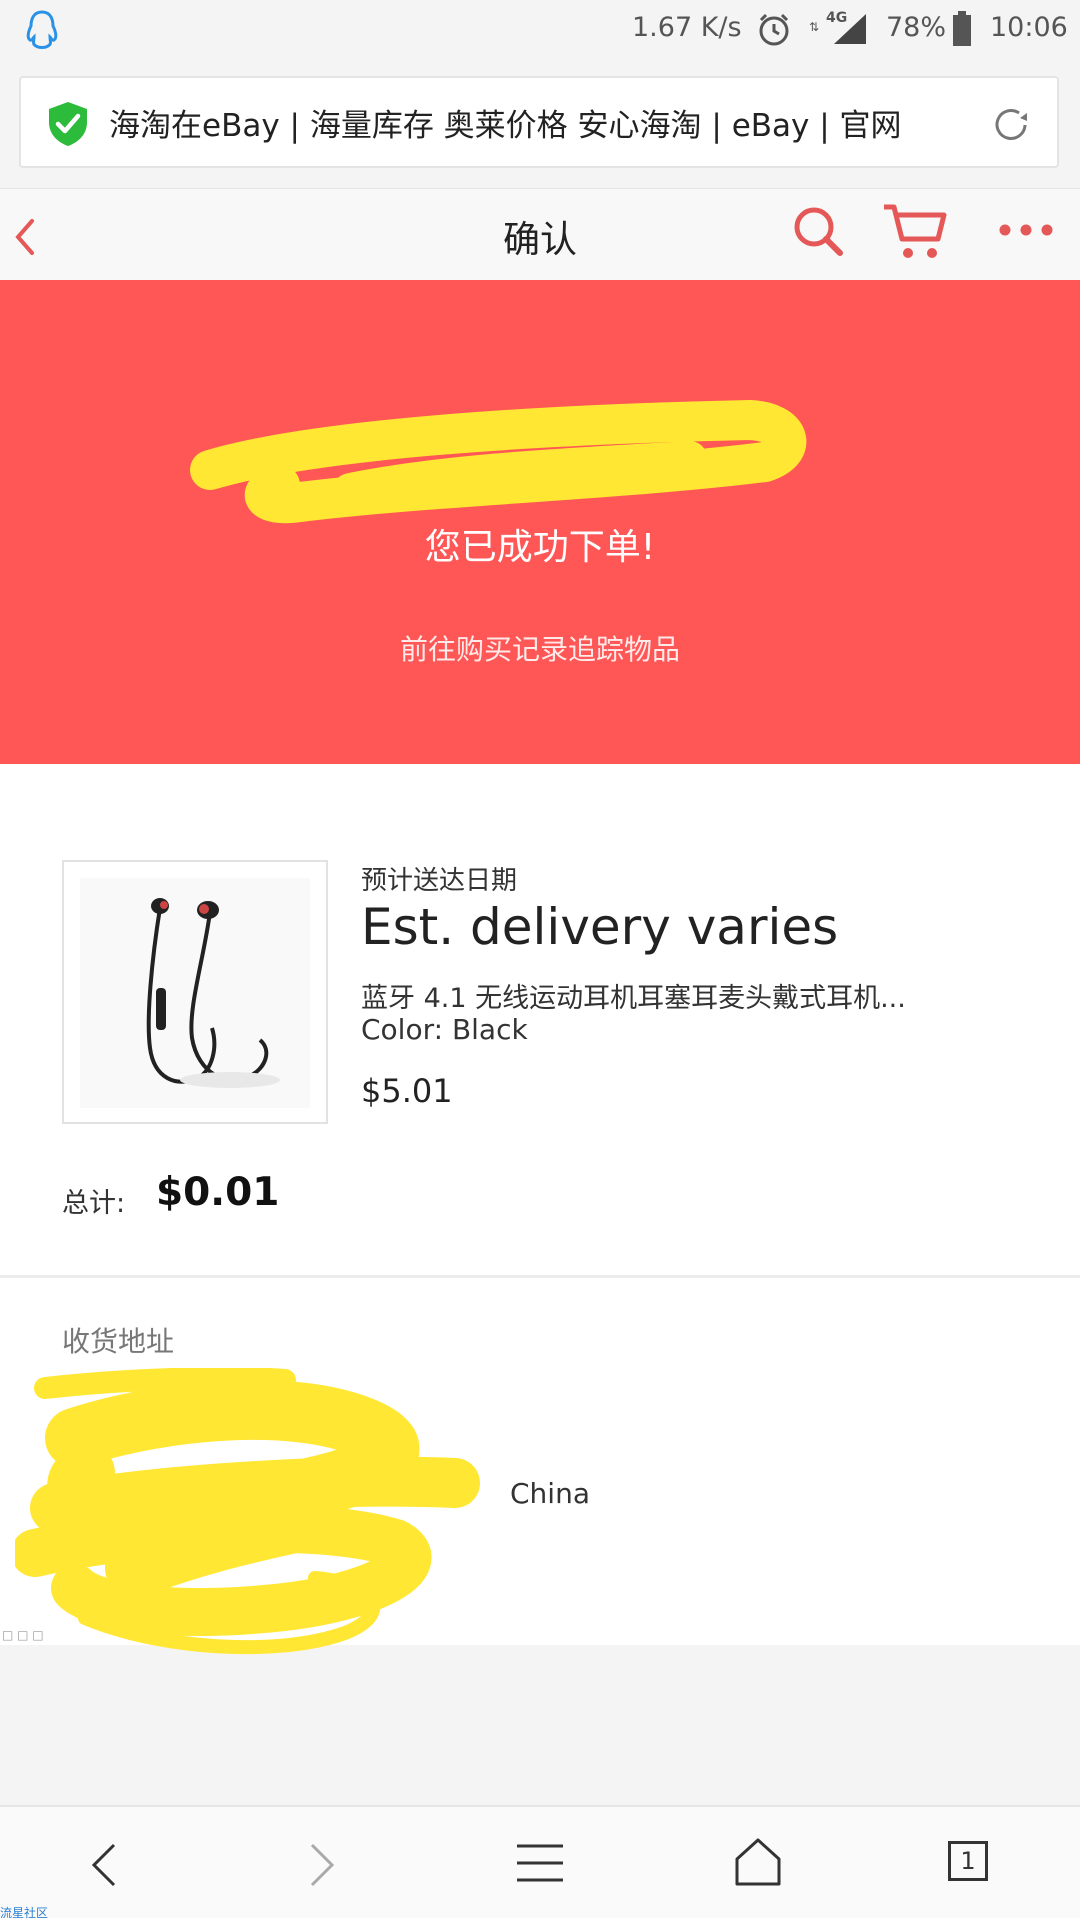 The height and width of the screenshot is (1921, 1080). Describe the element at coordinates (818, 231) in the screenshot. I see `search-icon` at that location.